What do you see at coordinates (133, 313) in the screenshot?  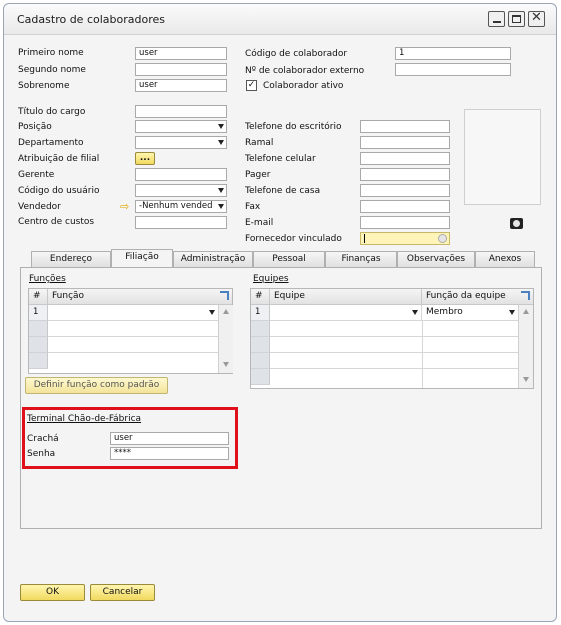 I see `function-dropdown` at bounding box center [133, 313].